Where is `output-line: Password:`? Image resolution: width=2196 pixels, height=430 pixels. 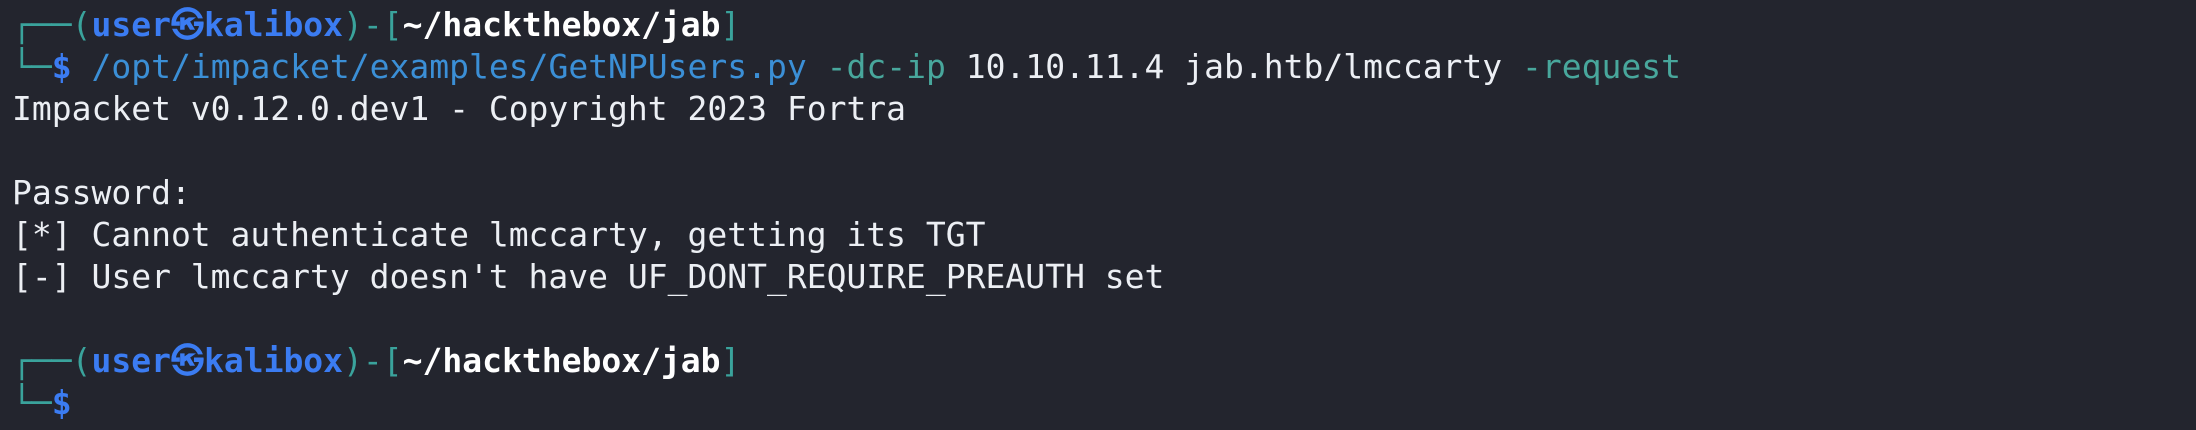
output-line: Password: is located at coordinates (101, 192).